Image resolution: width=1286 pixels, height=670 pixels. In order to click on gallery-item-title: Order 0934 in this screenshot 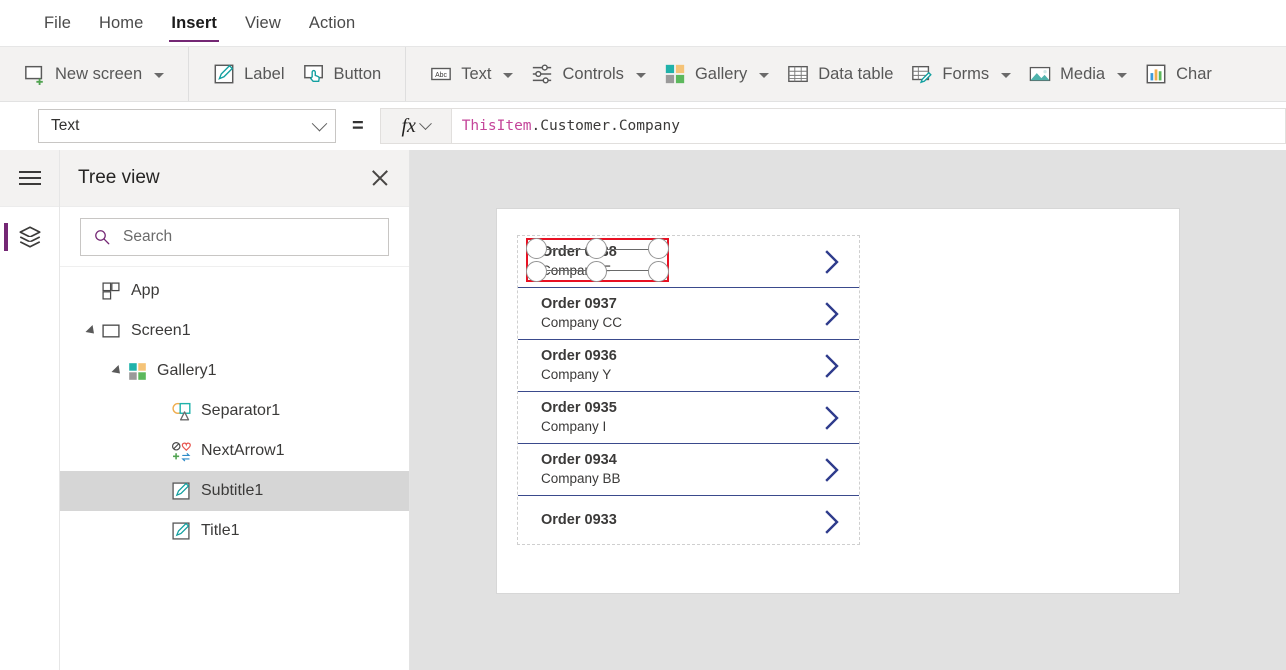, I will do `click(581, 460)`.